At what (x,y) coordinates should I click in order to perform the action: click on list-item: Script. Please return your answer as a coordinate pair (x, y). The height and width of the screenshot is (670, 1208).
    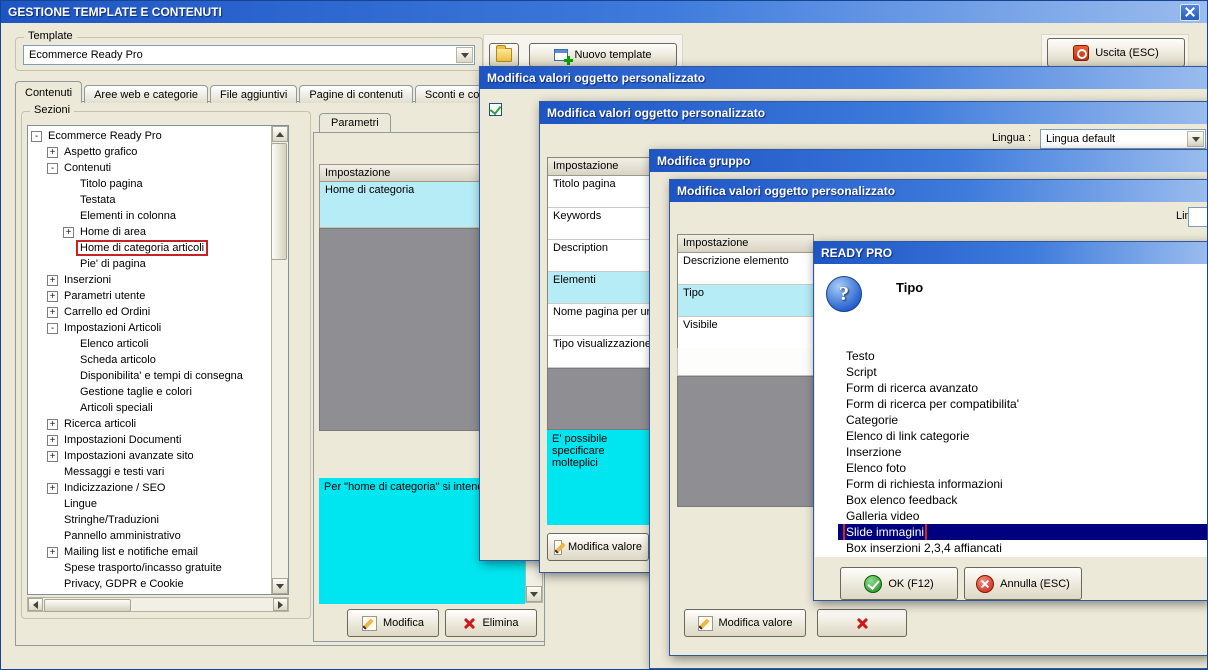
    Looking at the image, I should click on (1022, 372).